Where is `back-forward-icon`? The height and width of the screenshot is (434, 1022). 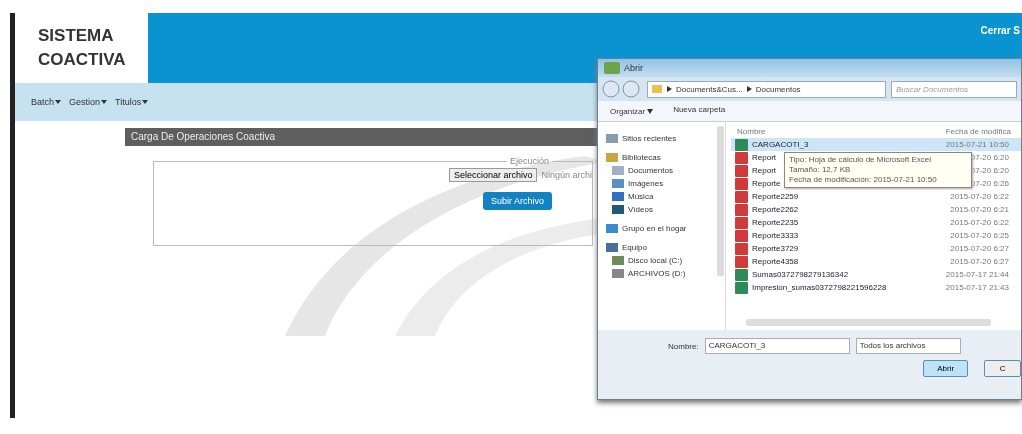 back-forward-icon is located at coordinates (622, 89).